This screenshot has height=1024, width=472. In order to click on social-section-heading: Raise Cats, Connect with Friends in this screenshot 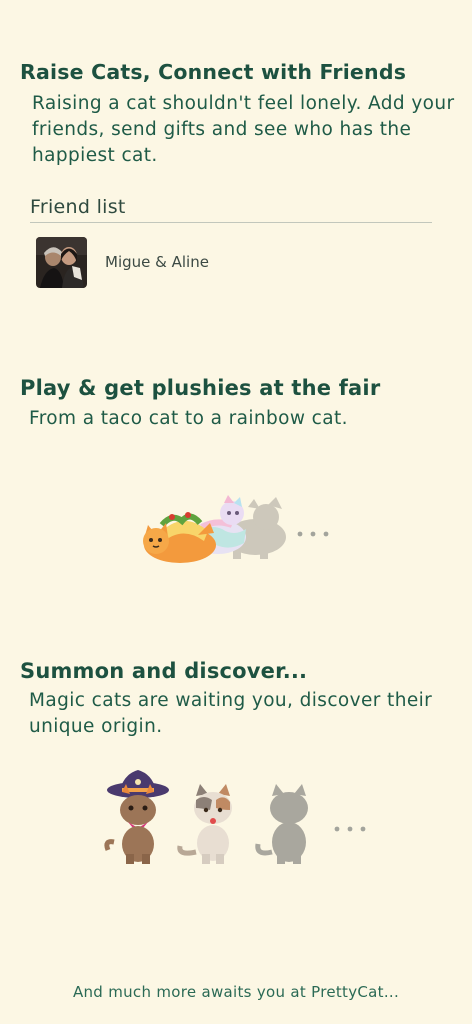, I will do `click(213, 72)`.